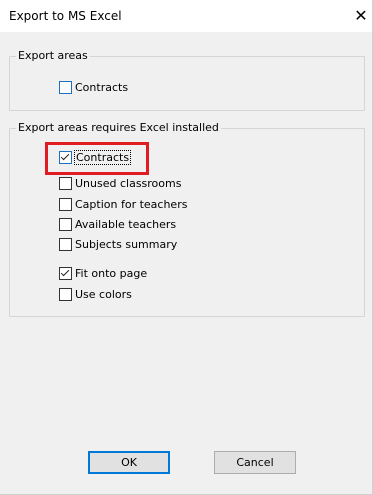  I want to click on annotation-highlight-box, so click(97, 158).